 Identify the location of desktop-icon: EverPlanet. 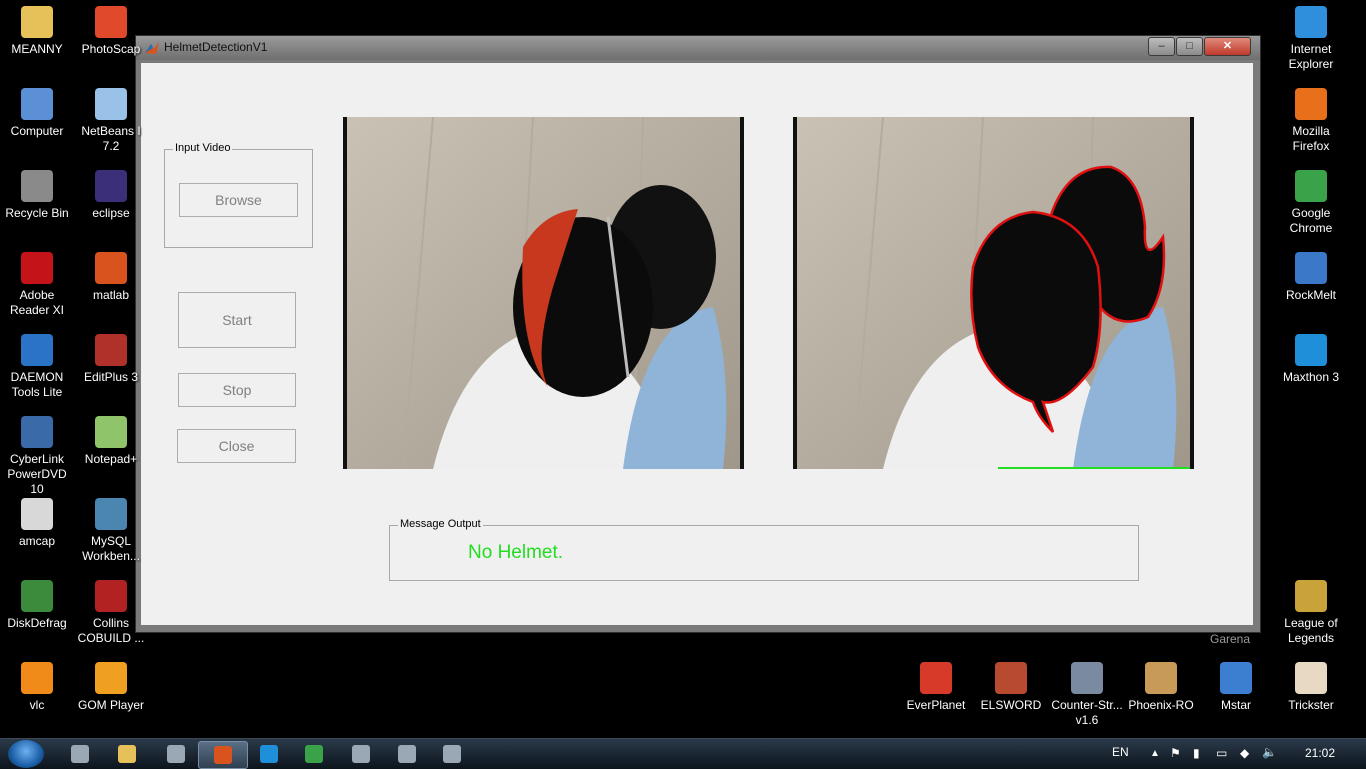
(936, 687).